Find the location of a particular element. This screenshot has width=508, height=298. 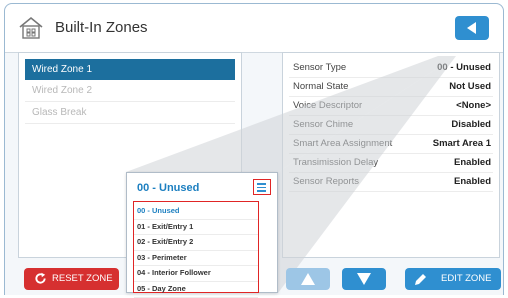

dropdown-option: 04 - Interior Follower is located at coordinates (196, 274).